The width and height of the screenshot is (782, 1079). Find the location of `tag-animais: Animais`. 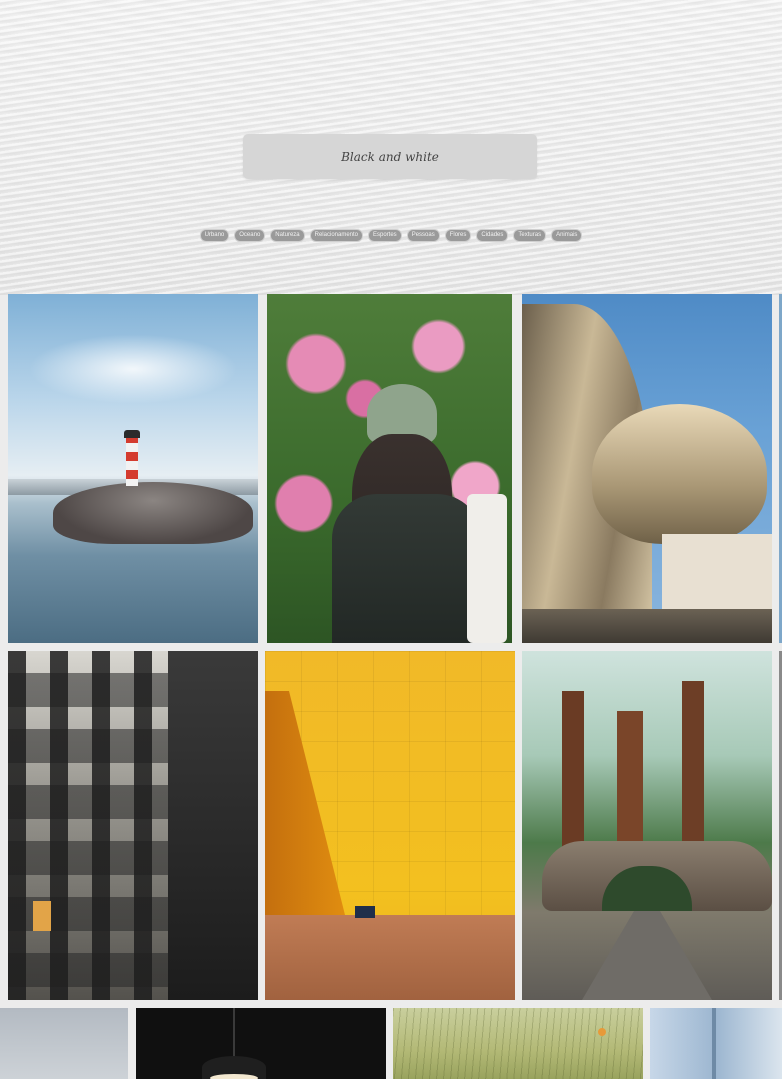

tag-animais: Animais is located at coordinates (567, 235).